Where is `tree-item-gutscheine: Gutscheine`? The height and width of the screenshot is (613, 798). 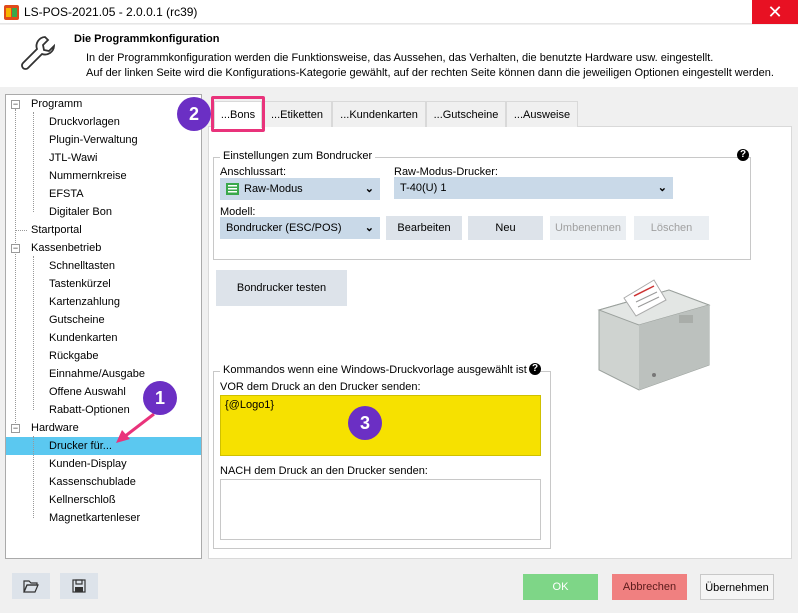 tree-item-gutscheine: Gutscheine is located at coordinates (77, 320).